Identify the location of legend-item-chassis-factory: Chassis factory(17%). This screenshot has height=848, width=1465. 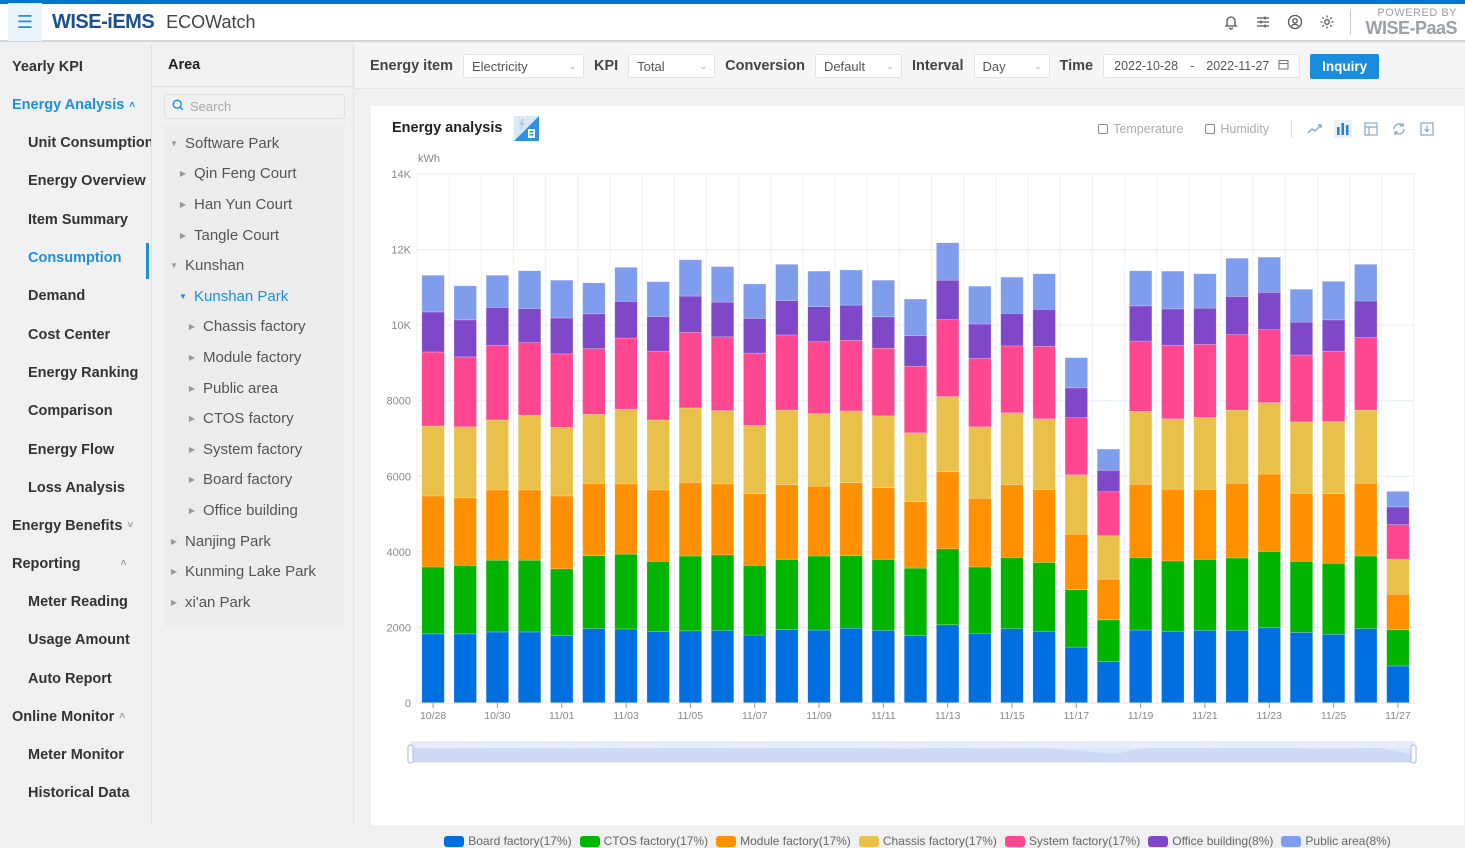
(927, 841).